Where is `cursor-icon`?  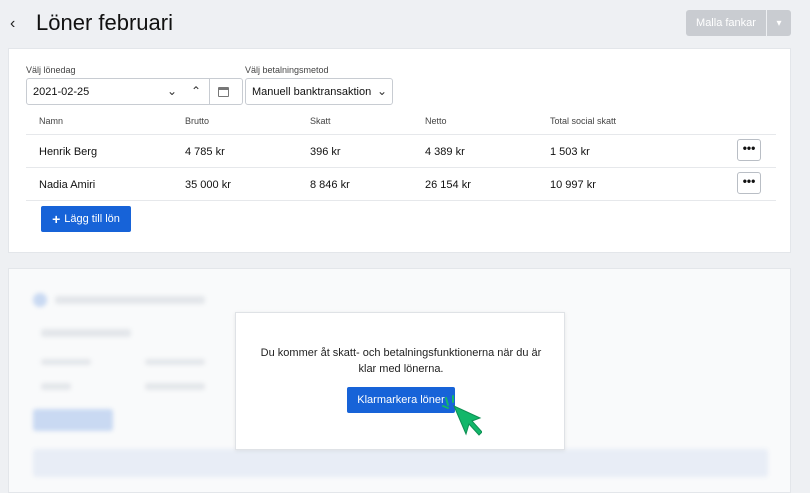 cursor-icon is located at coordinates (462, 415).